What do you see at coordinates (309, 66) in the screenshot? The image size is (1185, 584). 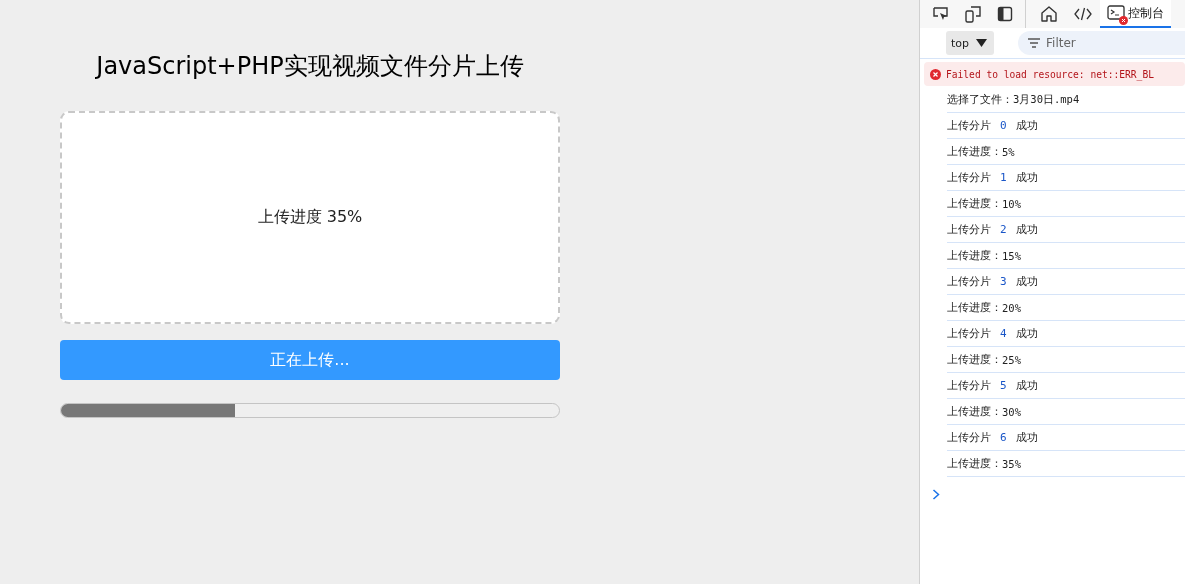 I see `page-title: JavaScript+PHP实现视频文件分片上传` at bounding box center [309, 66].